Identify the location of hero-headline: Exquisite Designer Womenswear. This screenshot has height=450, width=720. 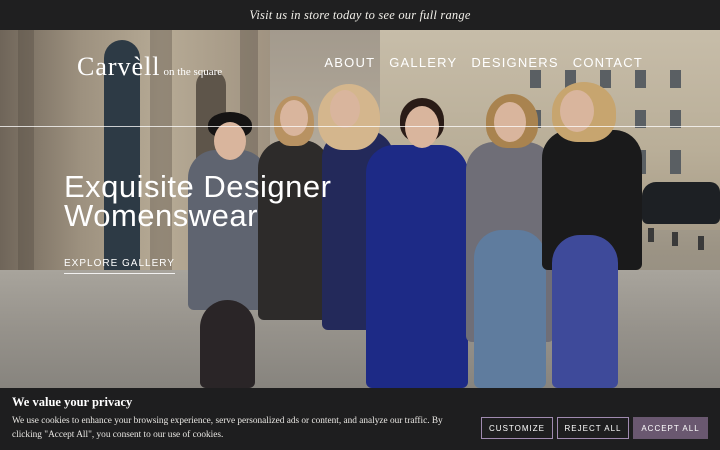
(214, 202).